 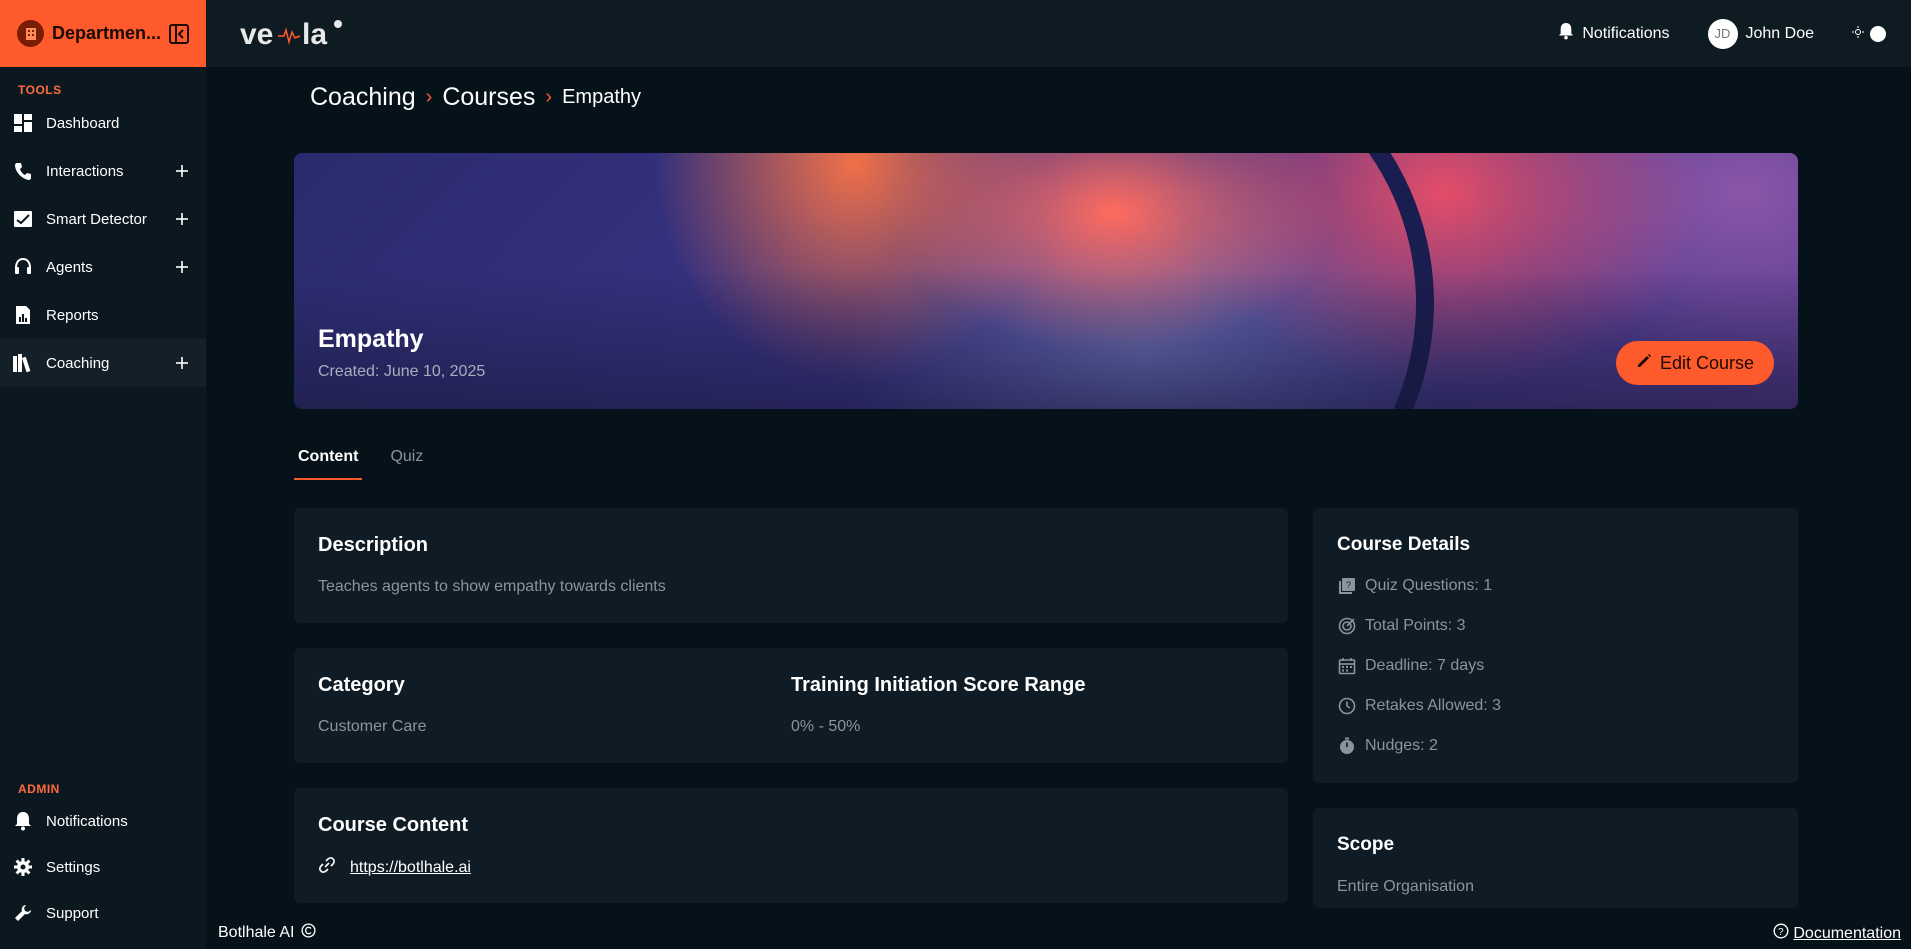 I want to click on collapse-sidebar-icon, so click(x=179, y=34).